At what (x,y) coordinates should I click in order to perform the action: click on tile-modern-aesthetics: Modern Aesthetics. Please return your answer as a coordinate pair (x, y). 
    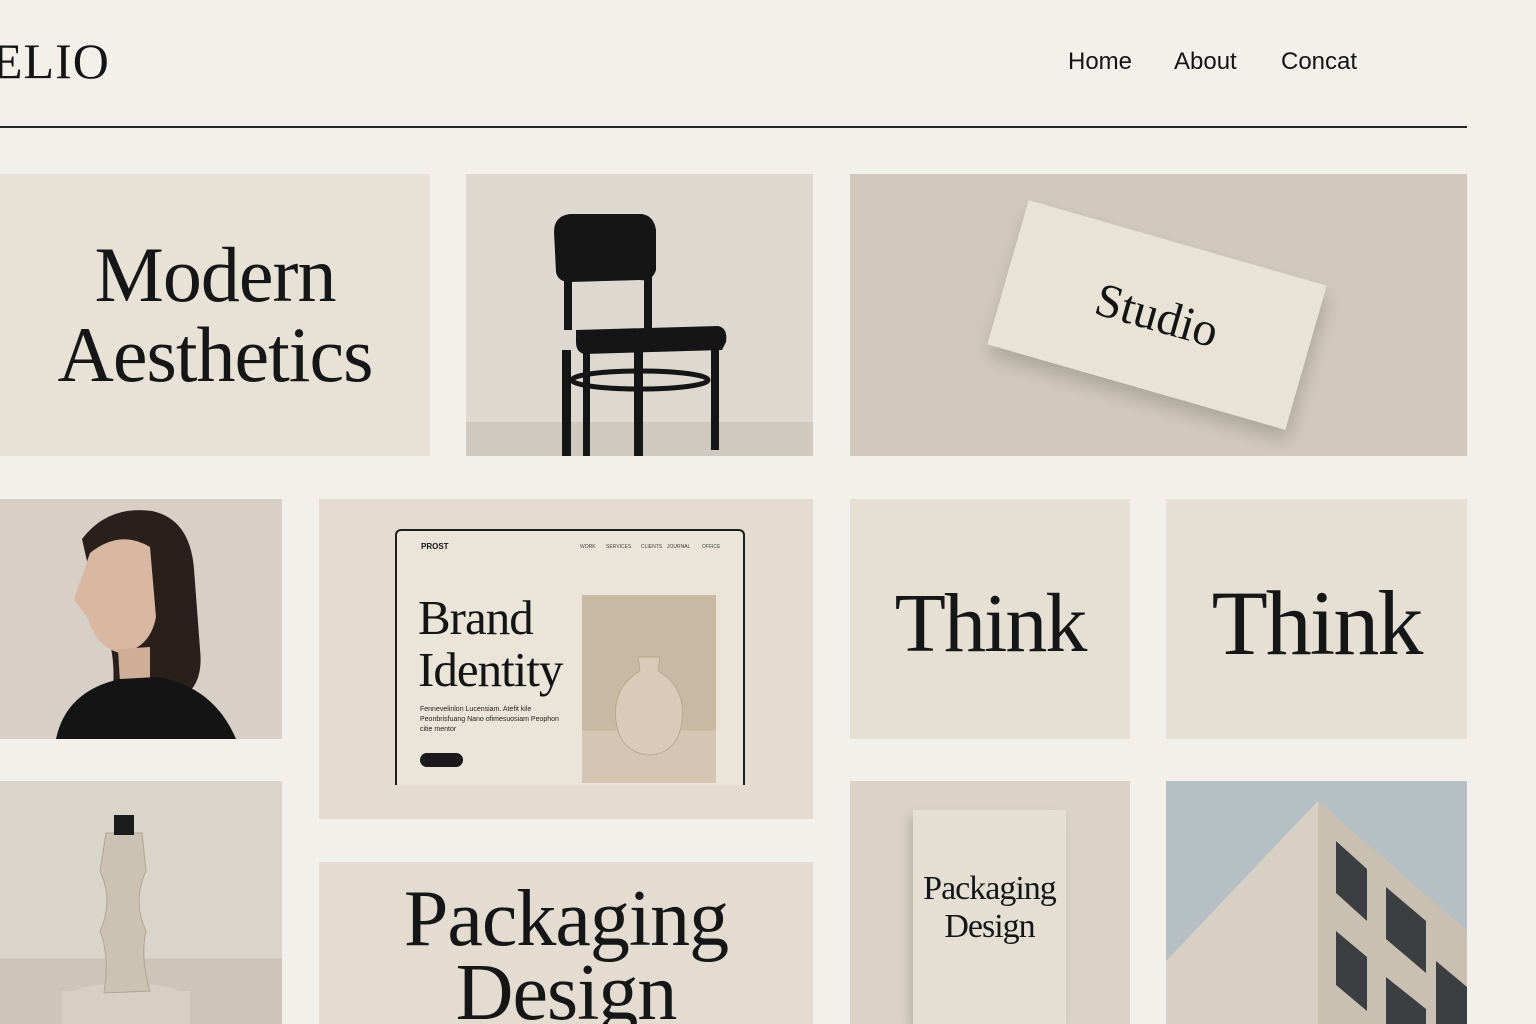
    Looking at the image, I should click on (215, 315).